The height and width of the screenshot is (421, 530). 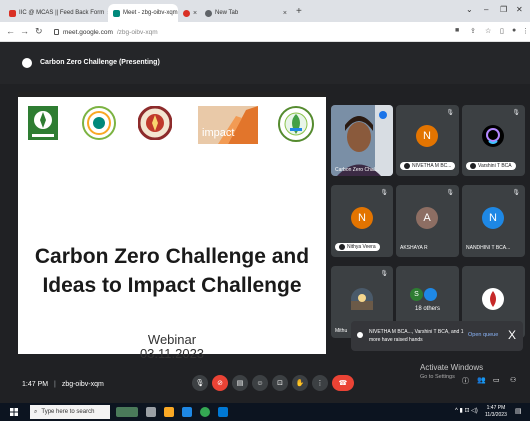 What do you see at coordinates (518, 411) in the screenshot?
I see `notification-icon: ▤` at bounding box center [518, 411].